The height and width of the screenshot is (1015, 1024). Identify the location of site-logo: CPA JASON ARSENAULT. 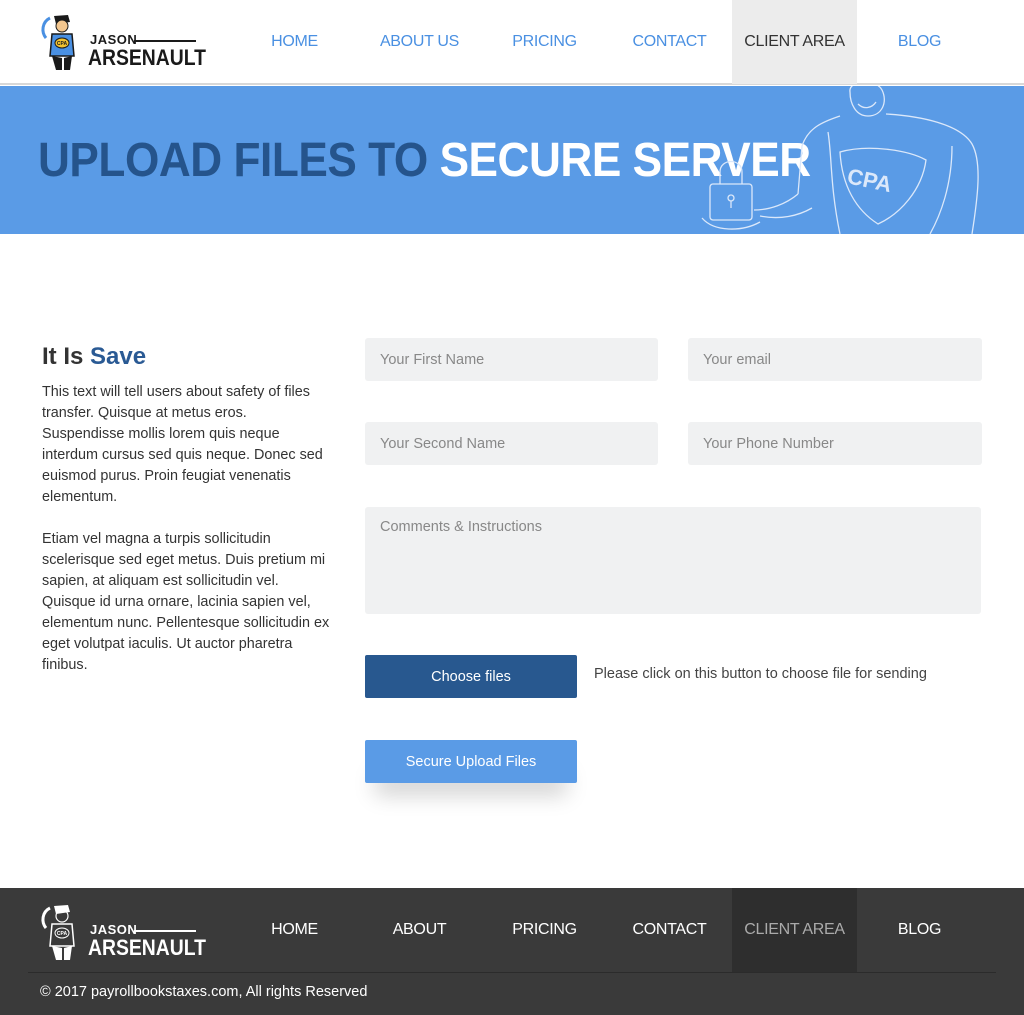
(123, 42).